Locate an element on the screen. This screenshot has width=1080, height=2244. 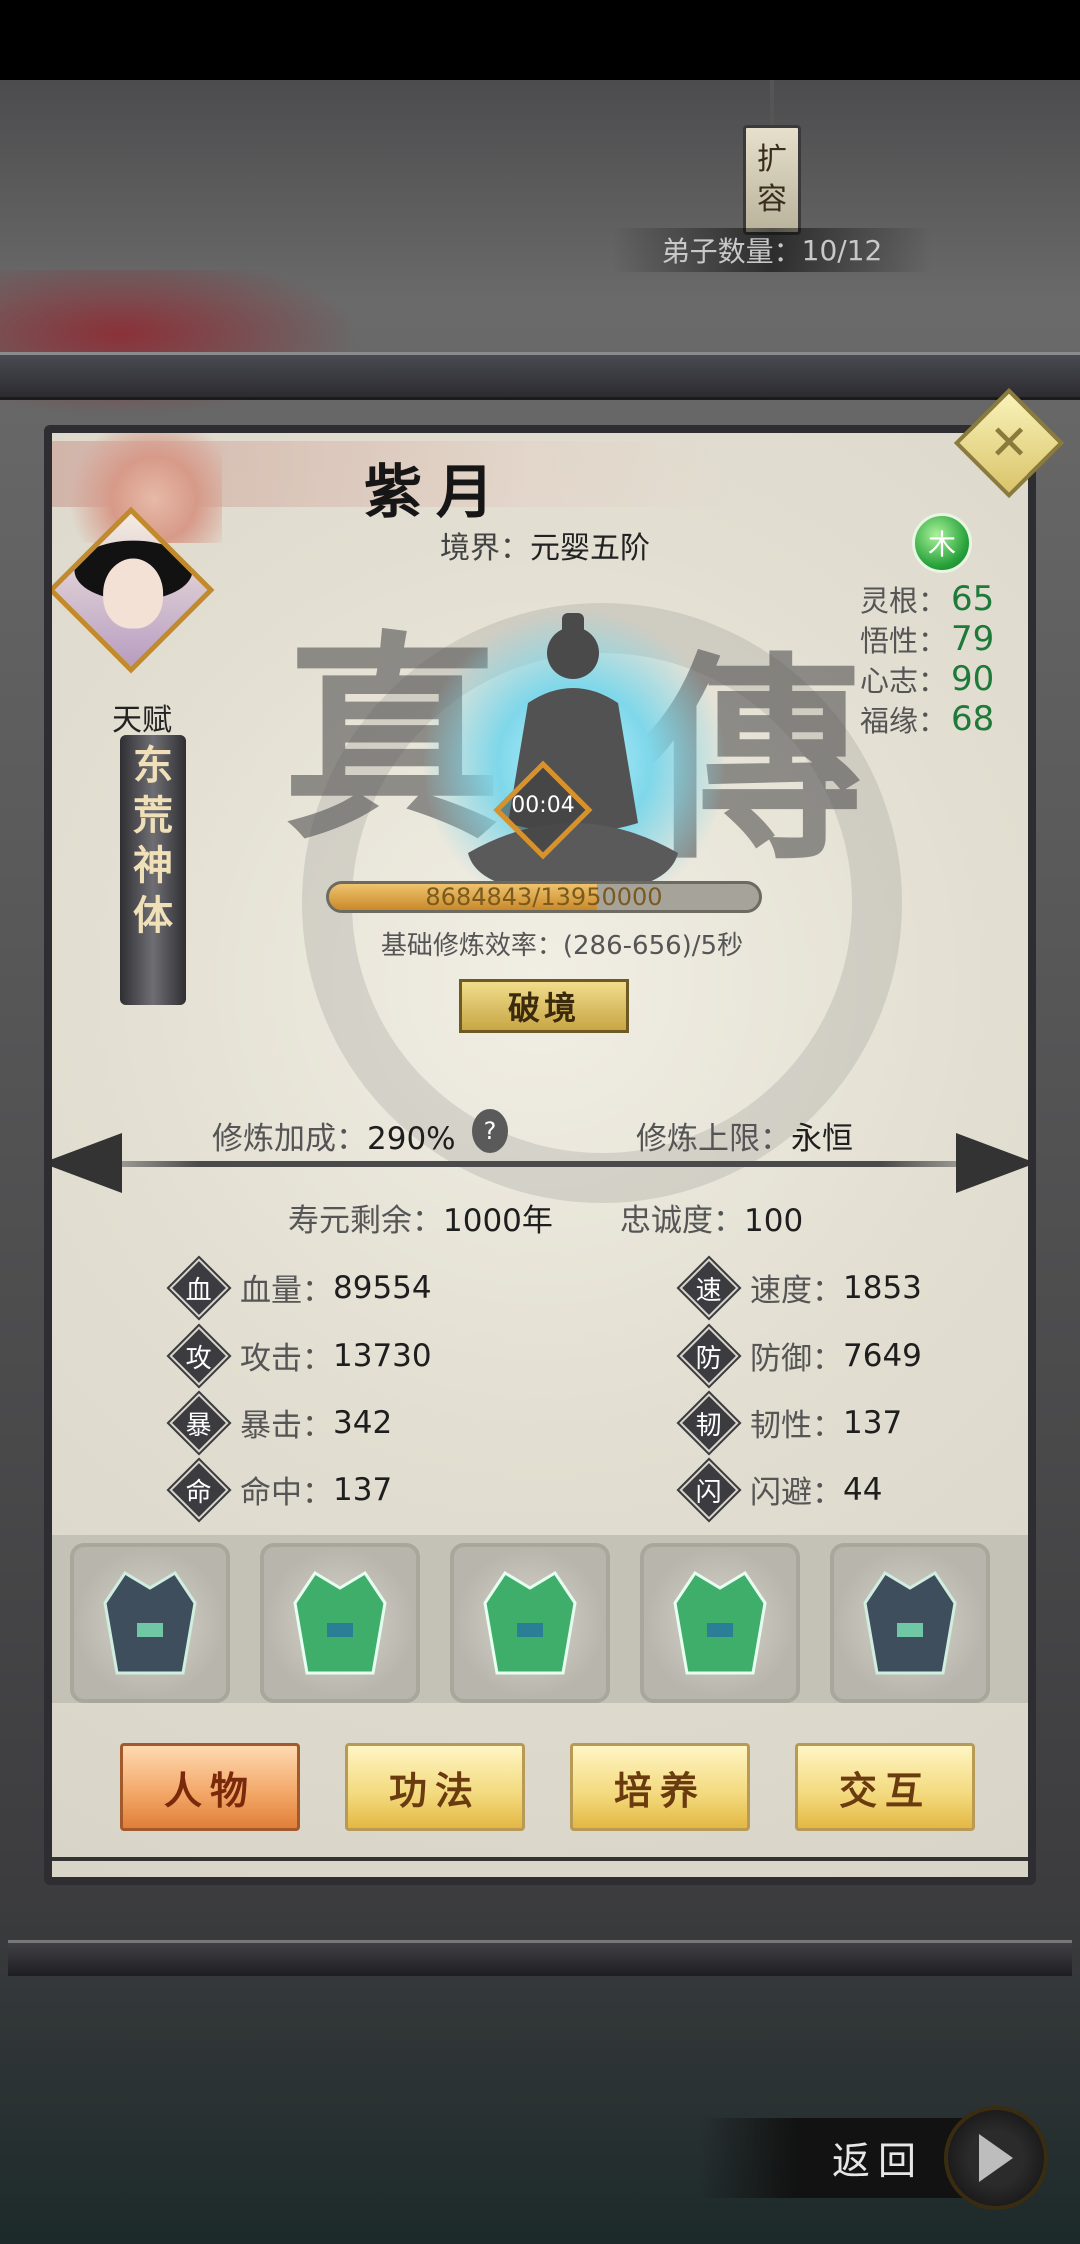
aptitude-row: 心志： 90 is located at coordinates (935, 679).